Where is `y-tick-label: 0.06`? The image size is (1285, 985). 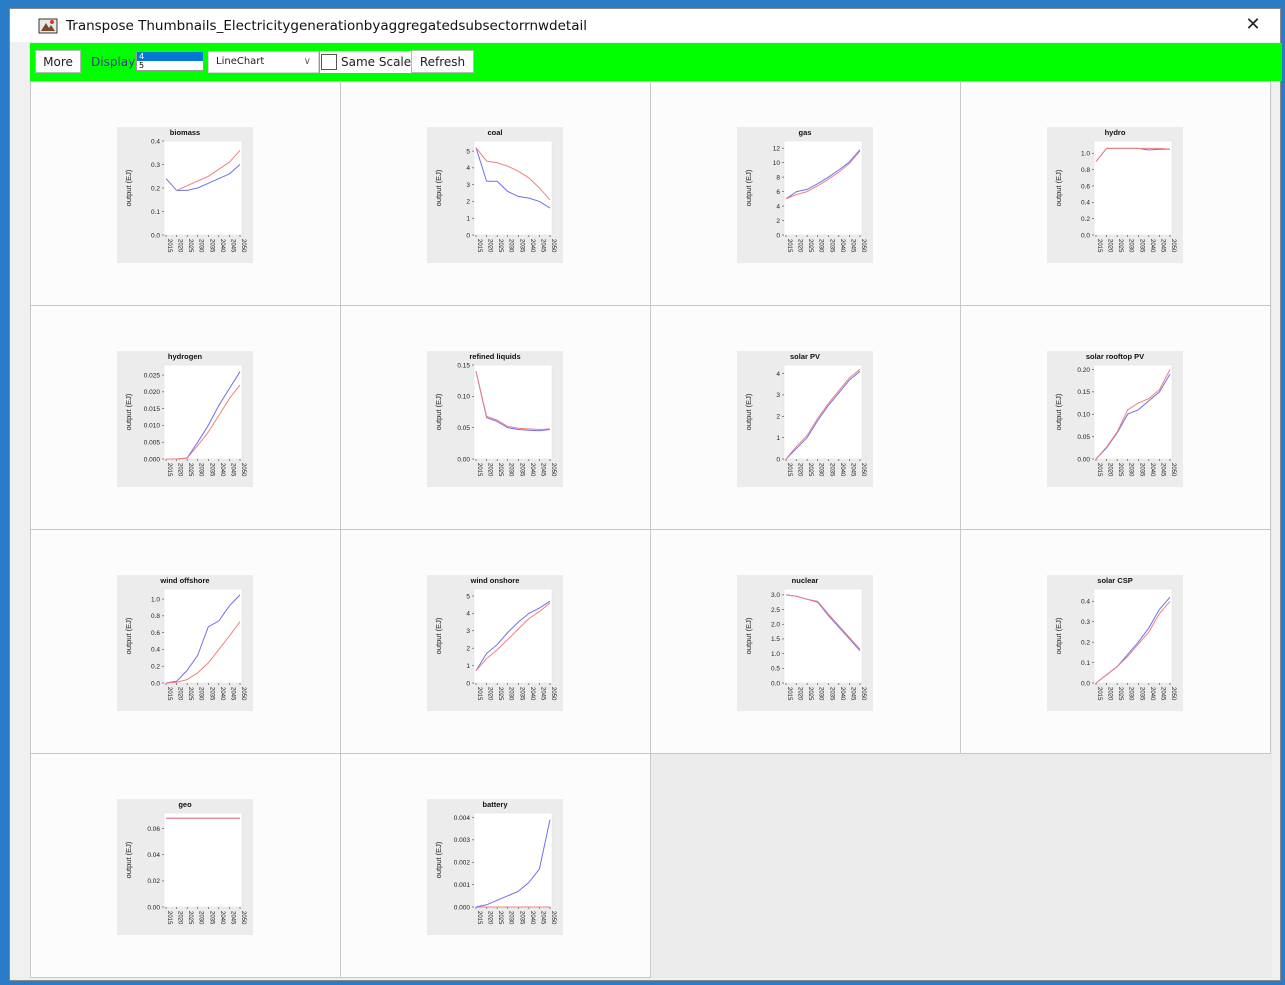 y-tick-label: 0.06 is located at coordinates (153, 829).